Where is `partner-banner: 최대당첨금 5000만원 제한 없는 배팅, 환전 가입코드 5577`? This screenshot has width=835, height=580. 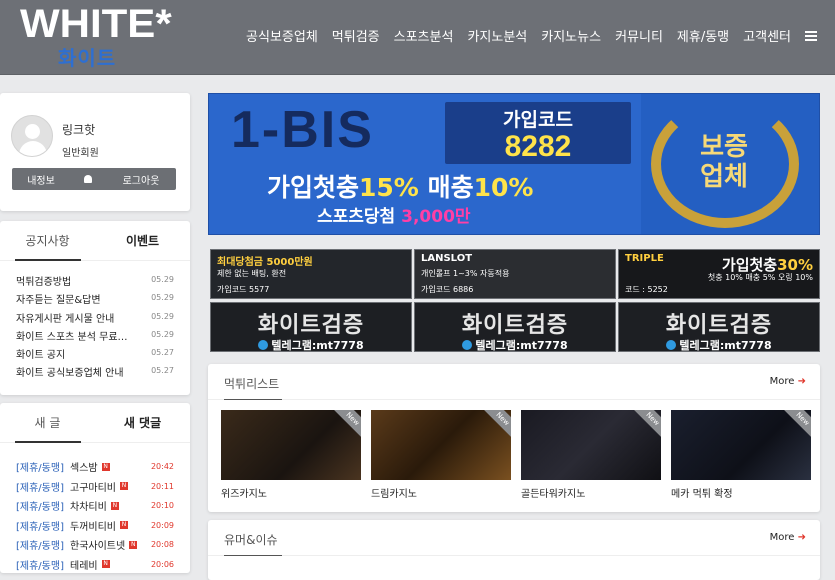
partner-banner: 최대당첨금 5000만원 제한 없는 배팅, 환전 가입코드 5577 is located at coordinates (311, 274).